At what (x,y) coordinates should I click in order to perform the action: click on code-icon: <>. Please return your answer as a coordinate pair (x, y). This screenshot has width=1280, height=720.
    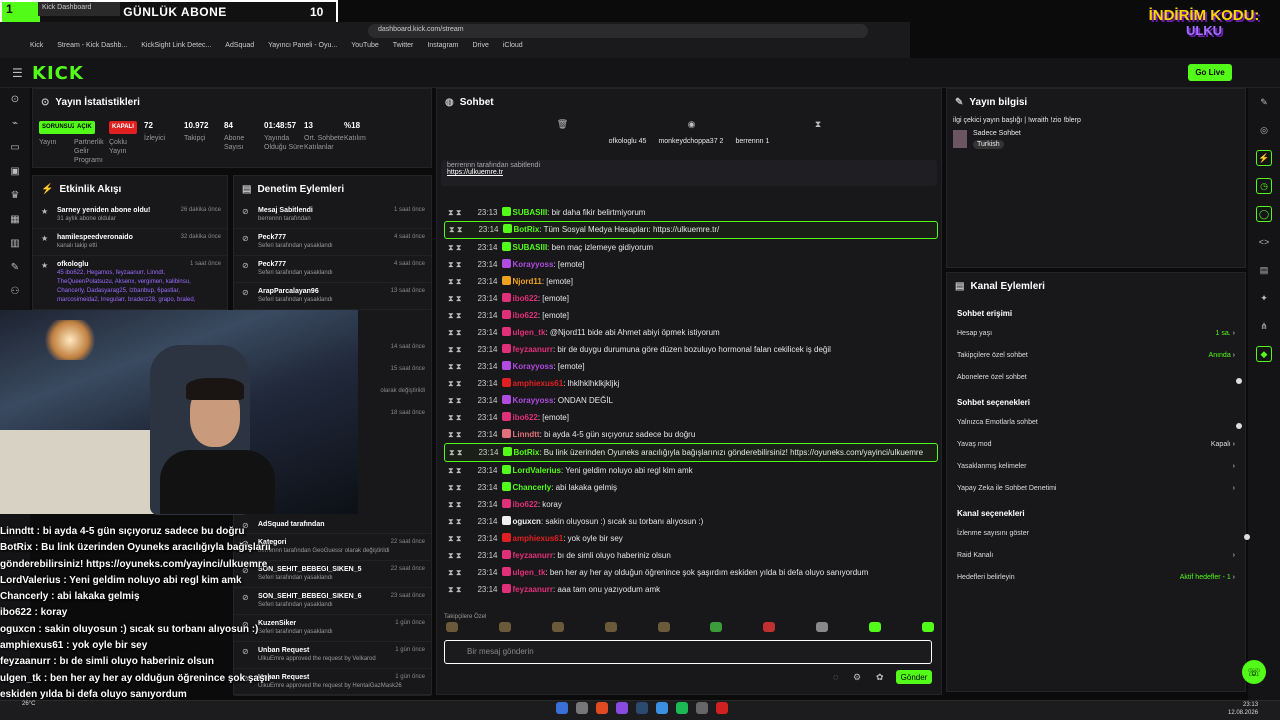
    Looking at the image, I should click on (1264, 242).